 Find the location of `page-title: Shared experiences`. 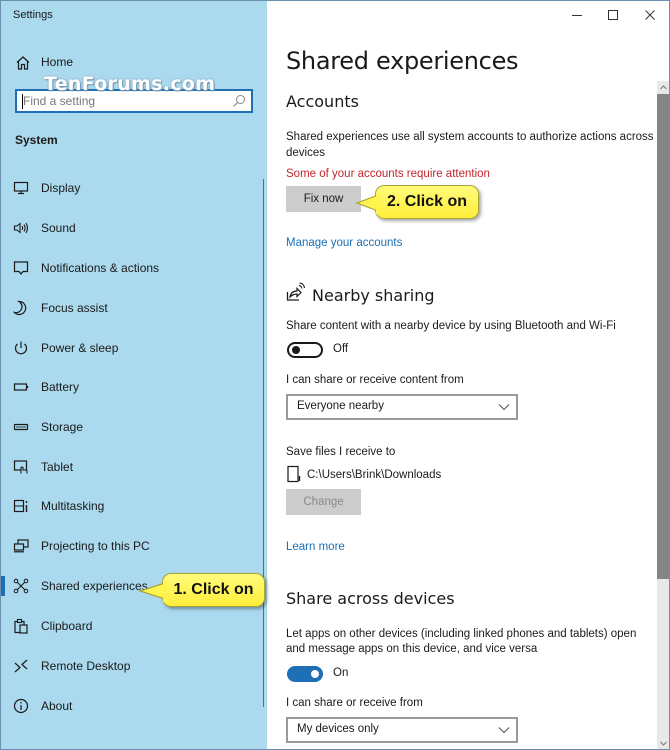

page-title: Shared experiences is located at coordinates (402, 61).